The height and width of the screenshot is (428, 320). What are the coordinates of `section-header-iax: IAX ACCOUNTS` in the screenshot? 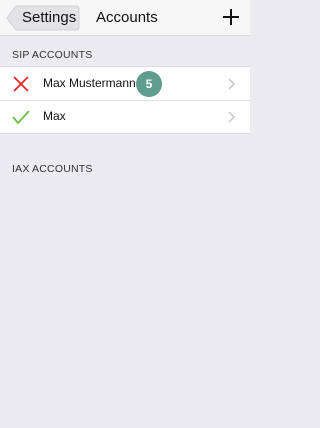 It's located at (52, 169).